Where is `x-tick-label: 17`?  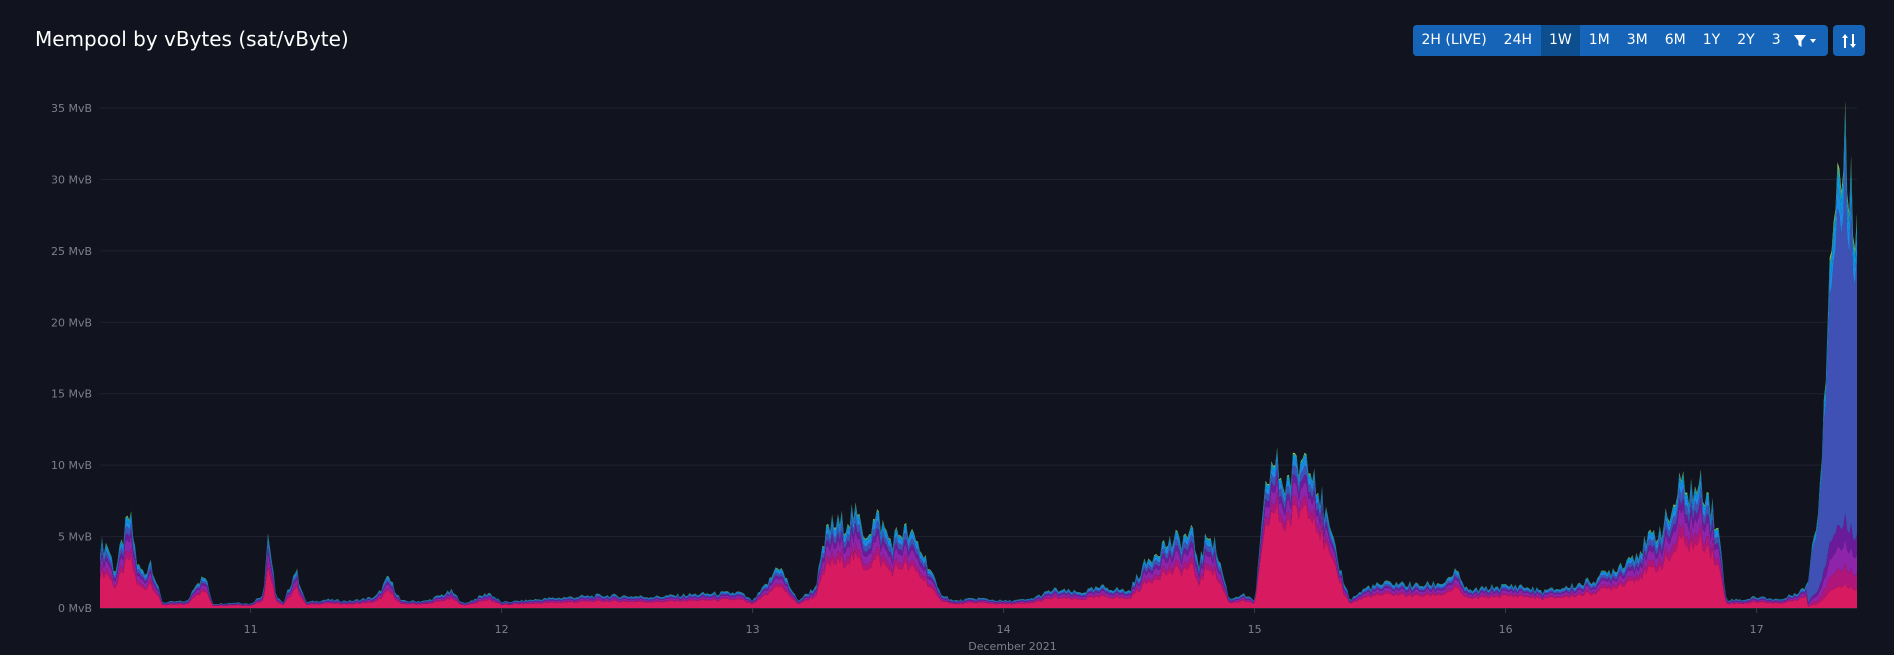
x-tick-label: 17 is located at coordinates (1757, 629).